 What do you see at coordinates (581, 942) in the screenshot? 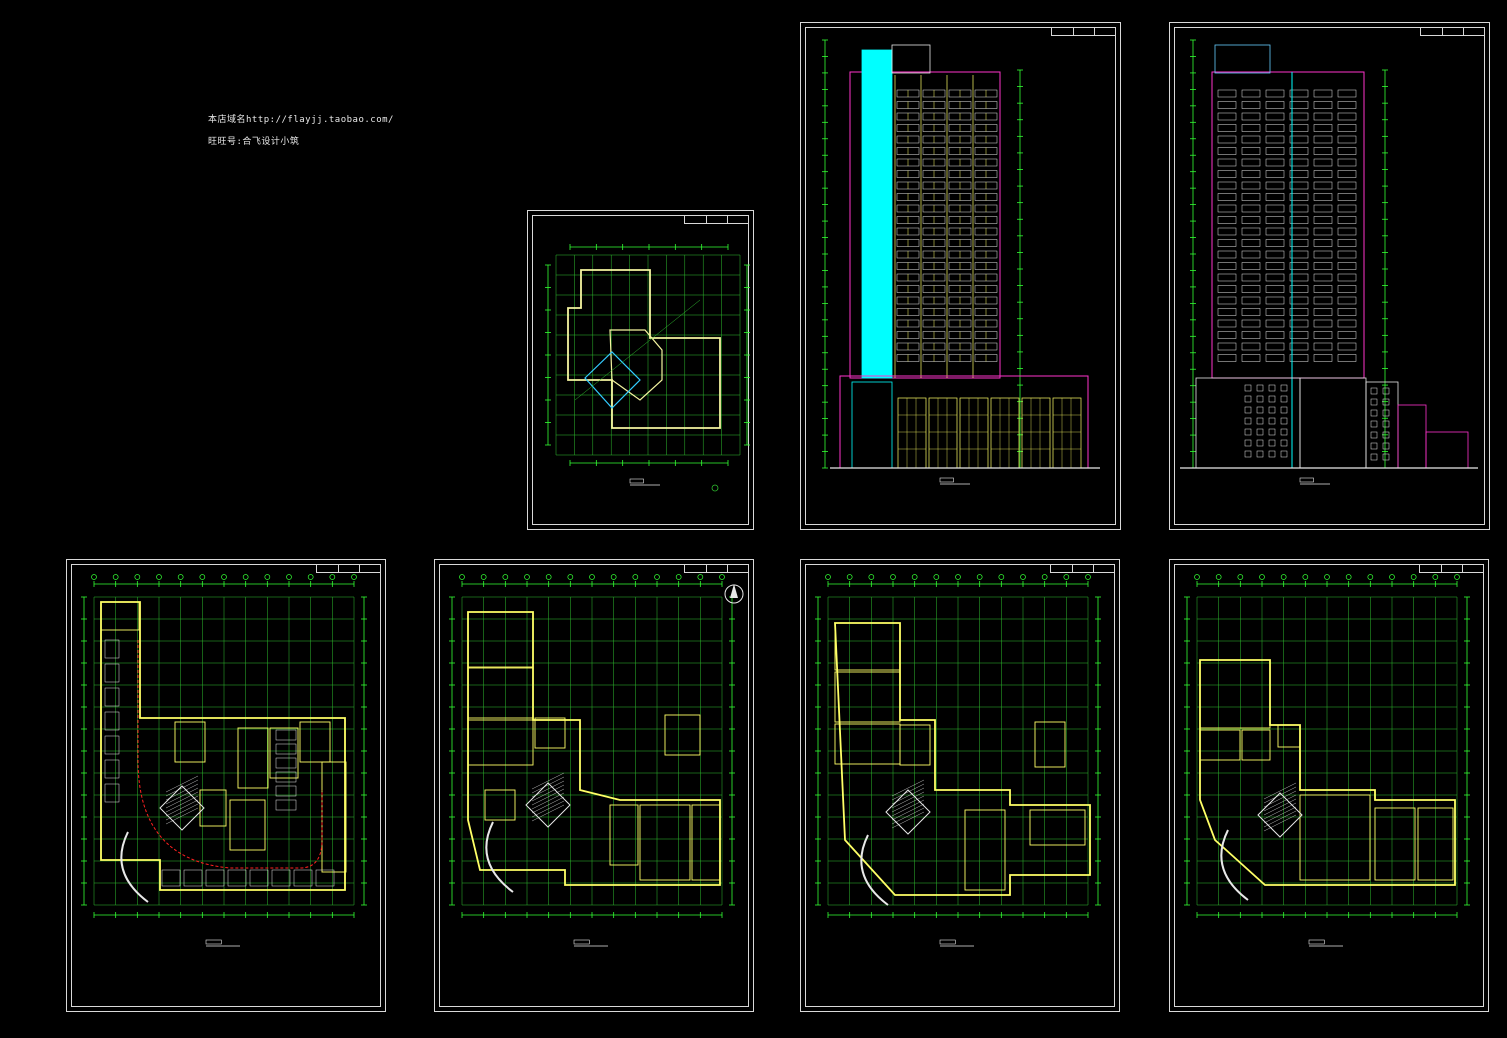
I see `first-floor-plan-title-text` at bounding box center [581, 942].